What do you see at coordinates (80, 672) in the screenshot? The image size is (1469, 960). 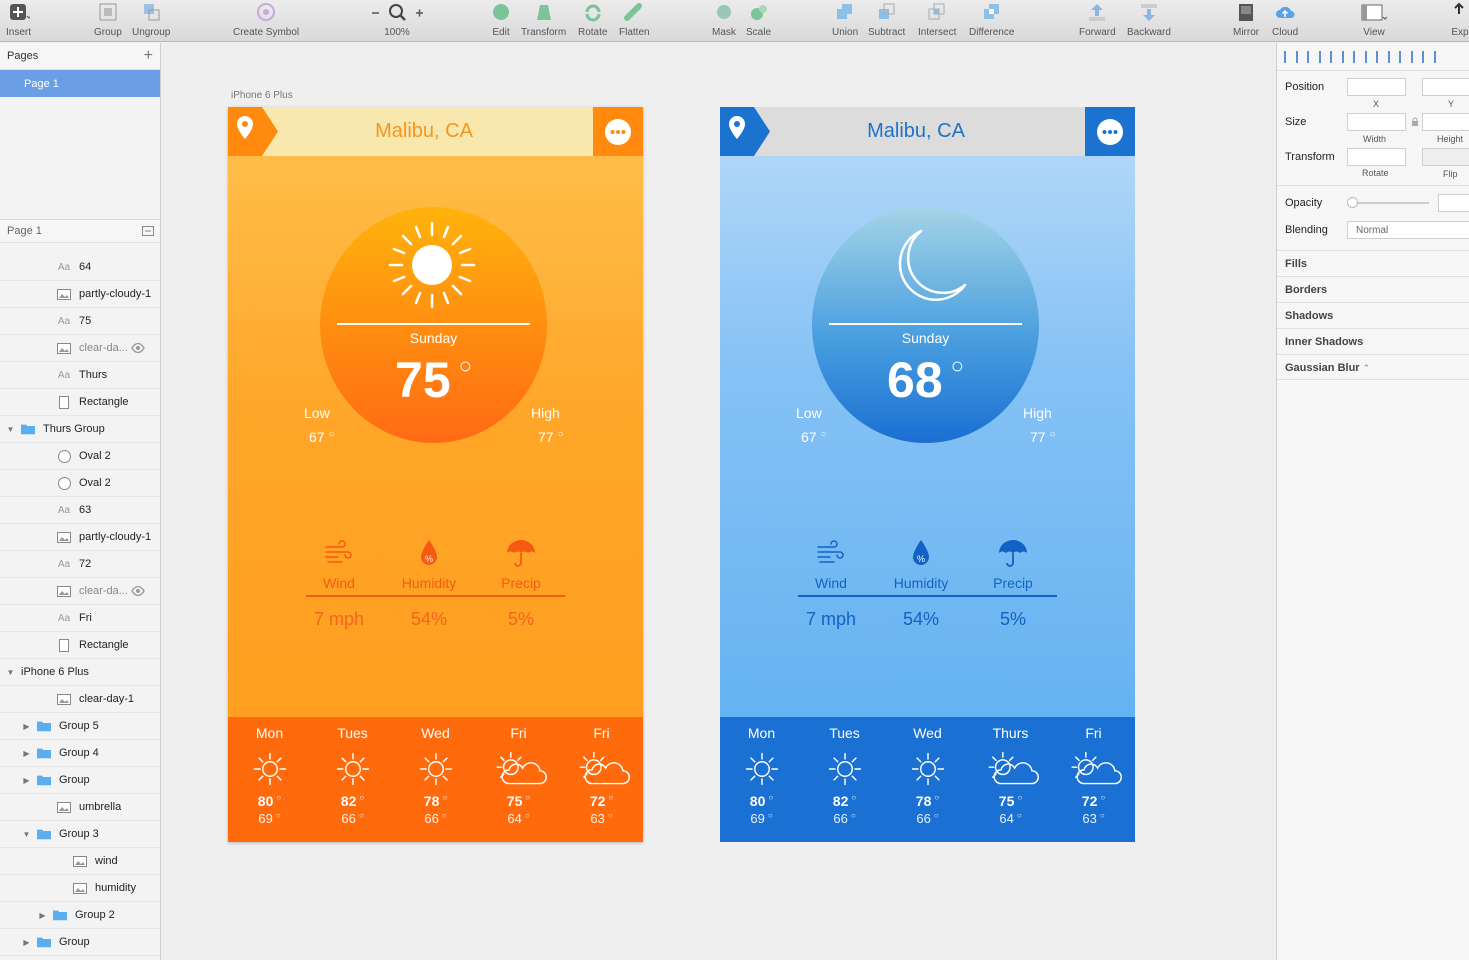 I see `layer-row: ▼ iPhone 6 Plus` at bounding box center [80, 672].